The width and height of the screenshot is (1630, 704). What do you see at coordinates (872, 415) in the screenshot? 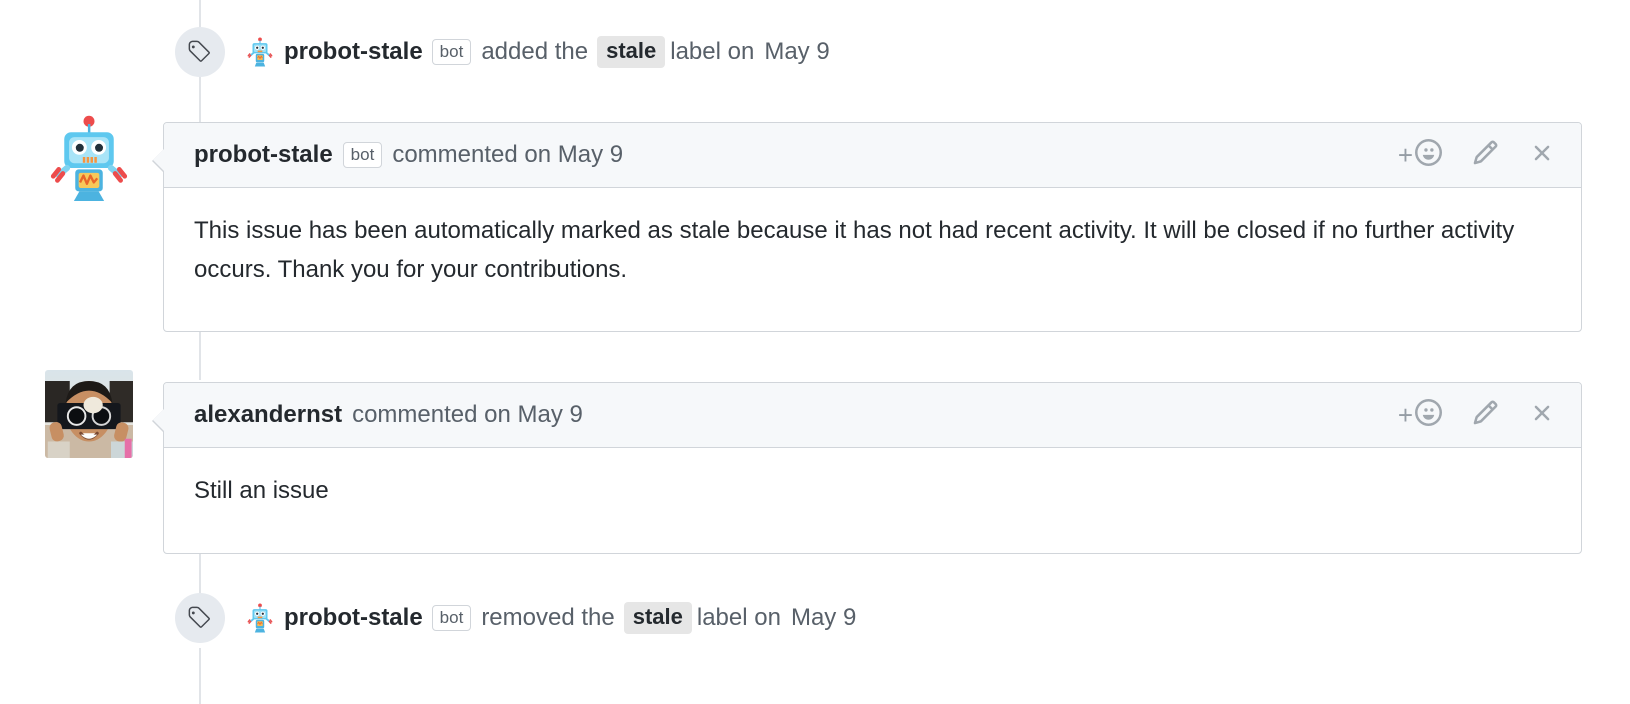
I see `comment-header: alexandernst commented on May 9 +` at bounding box center [872, 415].